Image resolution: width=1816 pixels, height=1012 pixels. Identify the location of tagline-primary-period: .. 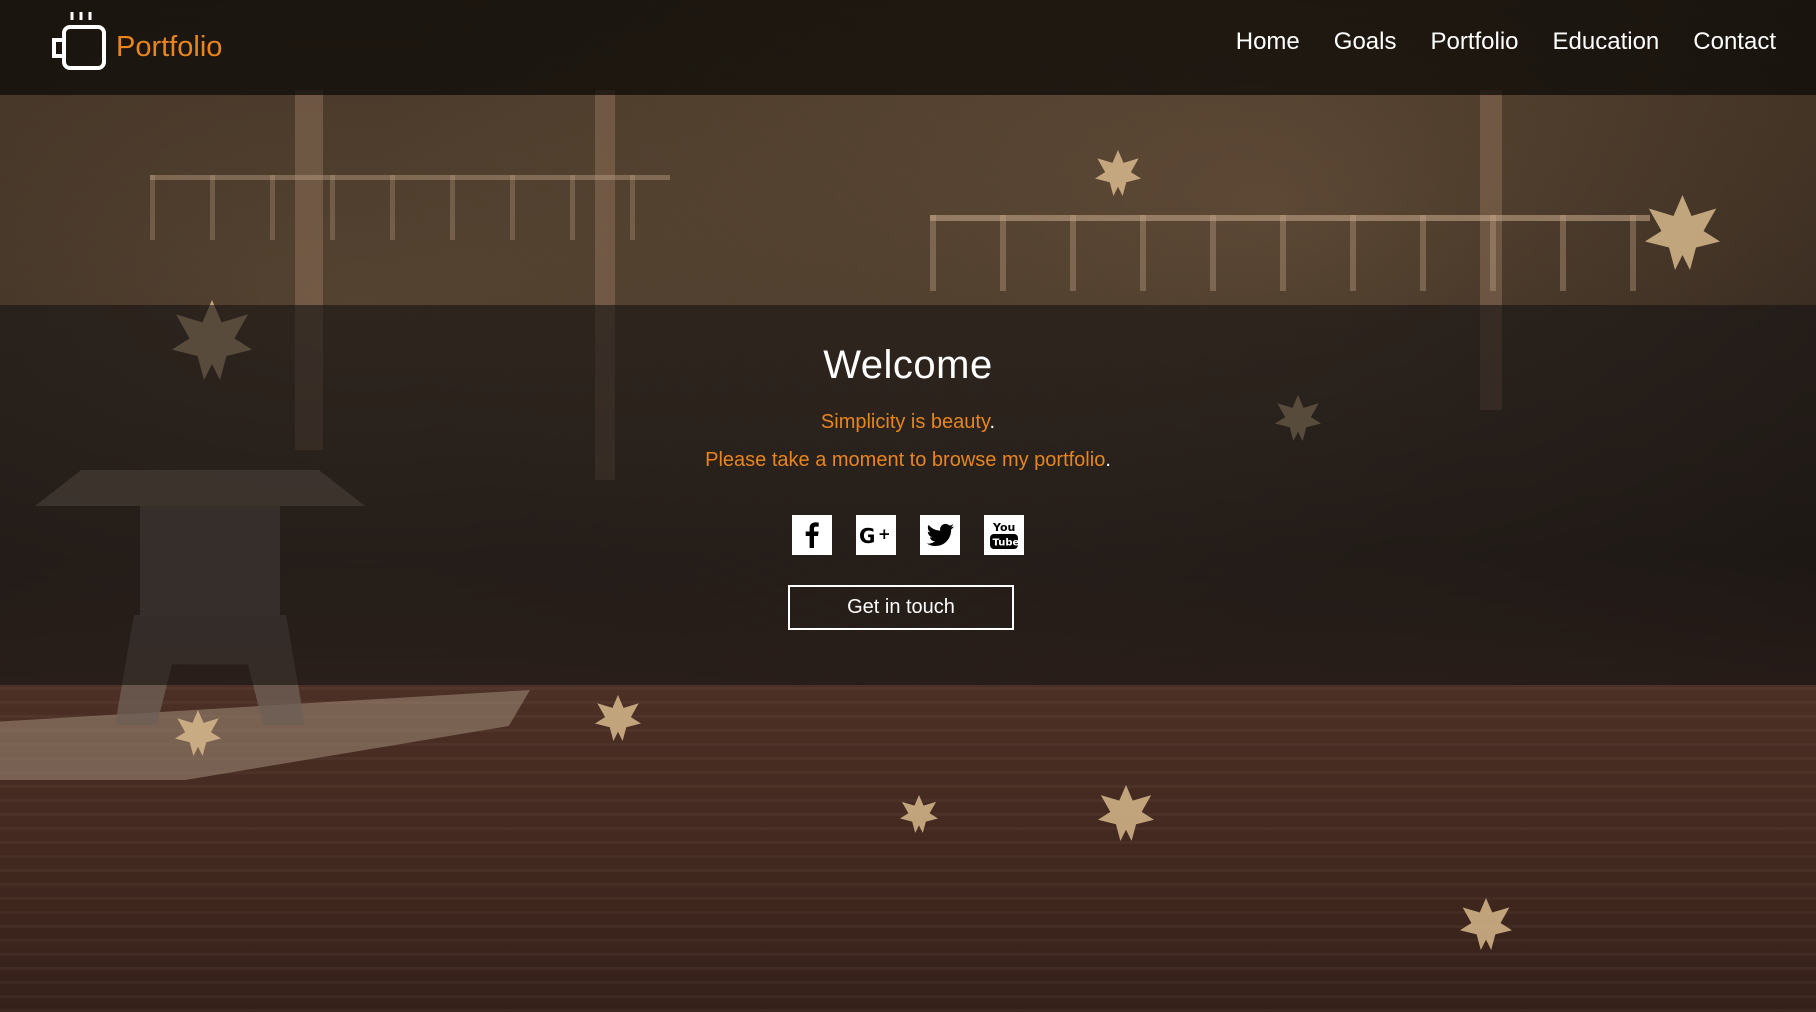
(992, 422).